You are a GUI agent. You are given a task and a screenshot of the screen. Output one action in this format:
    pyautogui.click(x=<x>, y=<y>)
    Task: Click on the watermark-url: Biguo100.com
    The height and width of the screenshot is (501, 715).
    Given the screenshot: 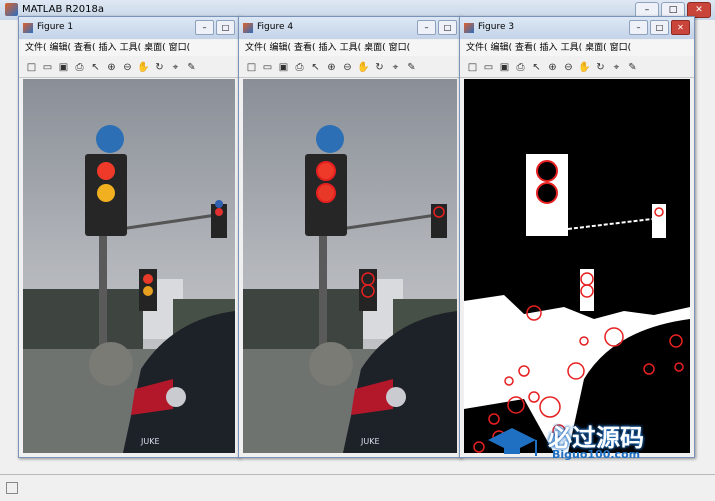 What is the action you would take?
    pyautogui.click(x=596, y=454)
    